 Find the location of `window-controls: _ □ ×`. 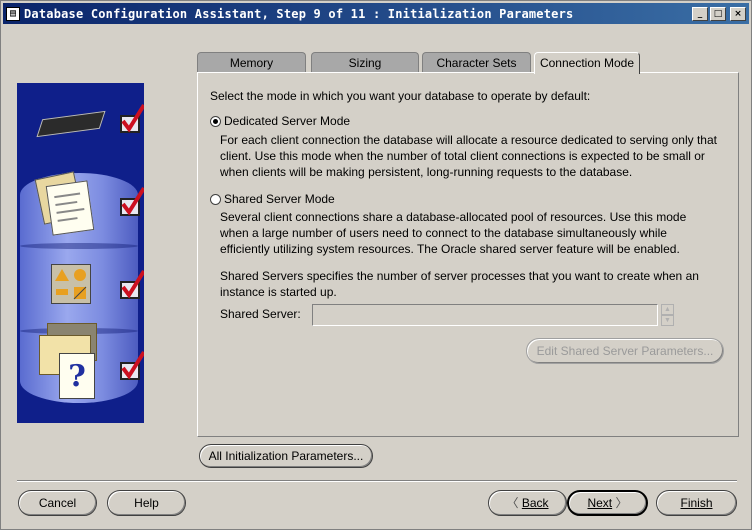

window-controls: _ □ × is located at coordinates (719, 13).